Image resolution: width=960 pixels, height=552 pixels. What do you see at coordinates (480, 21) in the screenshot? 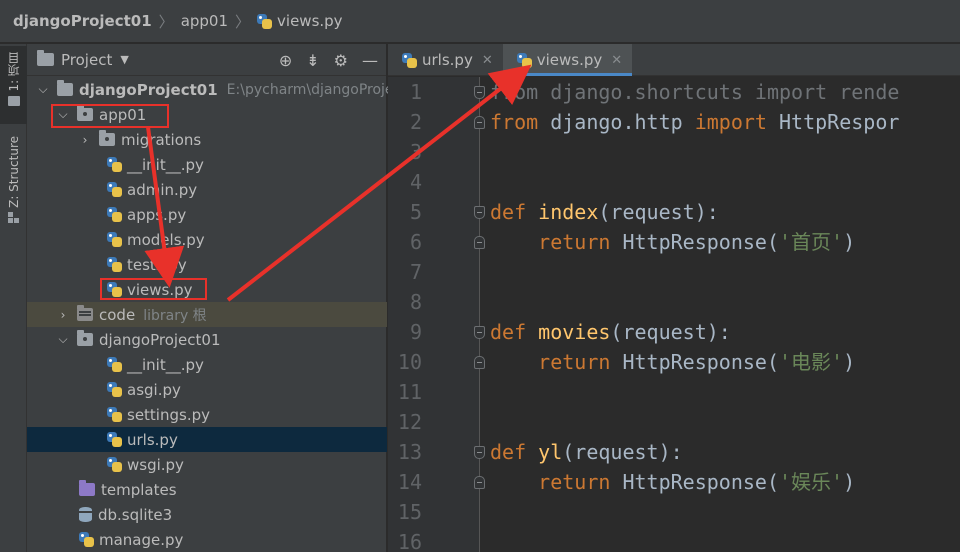
I see `breadcrumb: djangoProject01 〉 app01 〉 views.py` at bounding box center [480, 21].